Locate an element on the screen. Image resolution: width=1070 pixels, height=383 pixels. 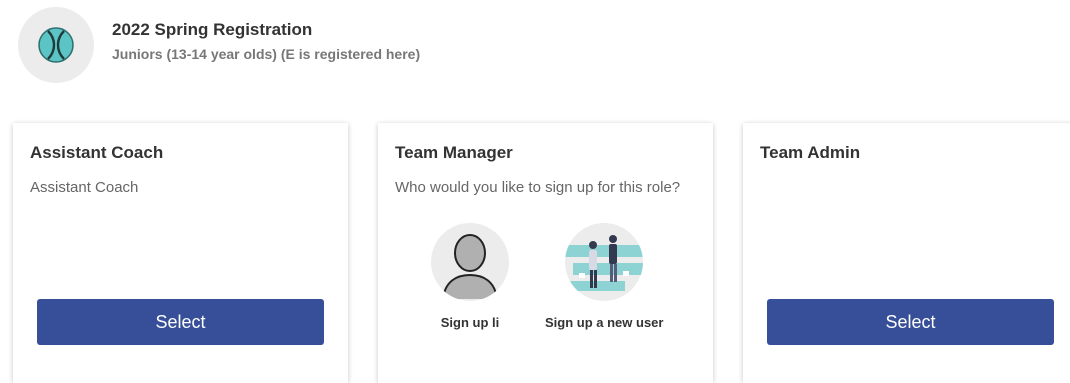
program-logo is located at coordinates (56, 45).